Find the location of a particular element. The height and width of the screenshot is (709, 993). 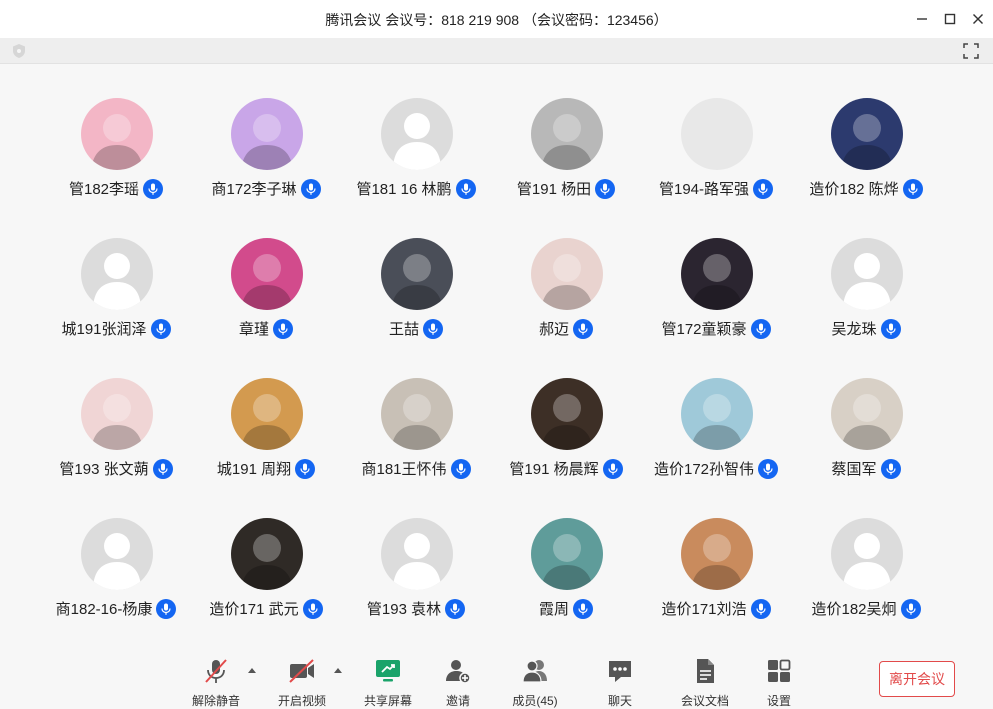

chat-button: 聊天 is located at coordinates (620, 682).